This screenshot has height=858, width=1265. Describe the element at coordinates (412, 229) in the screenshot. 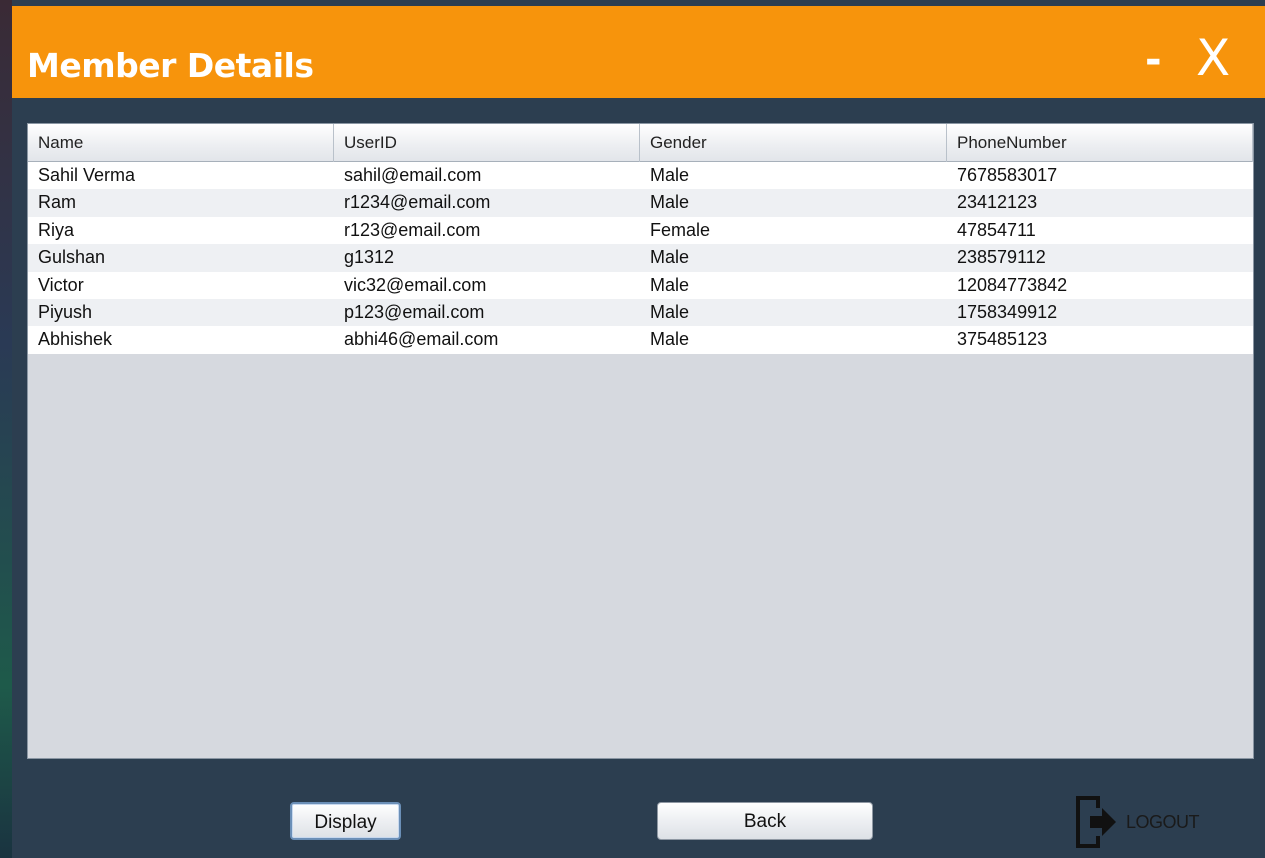

I see `cell-userid: r123@email.com` at that location.